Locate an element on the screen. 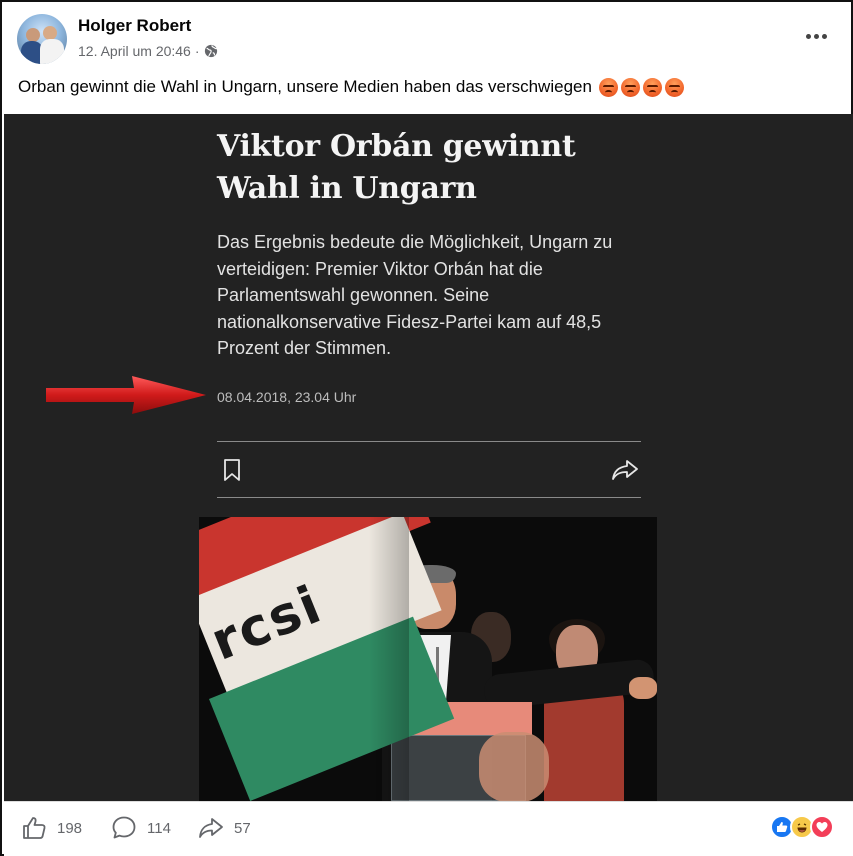 Image resolution: width=853 pixels, height=856 pixels. author-avatar is located at coordinates (42, 39).